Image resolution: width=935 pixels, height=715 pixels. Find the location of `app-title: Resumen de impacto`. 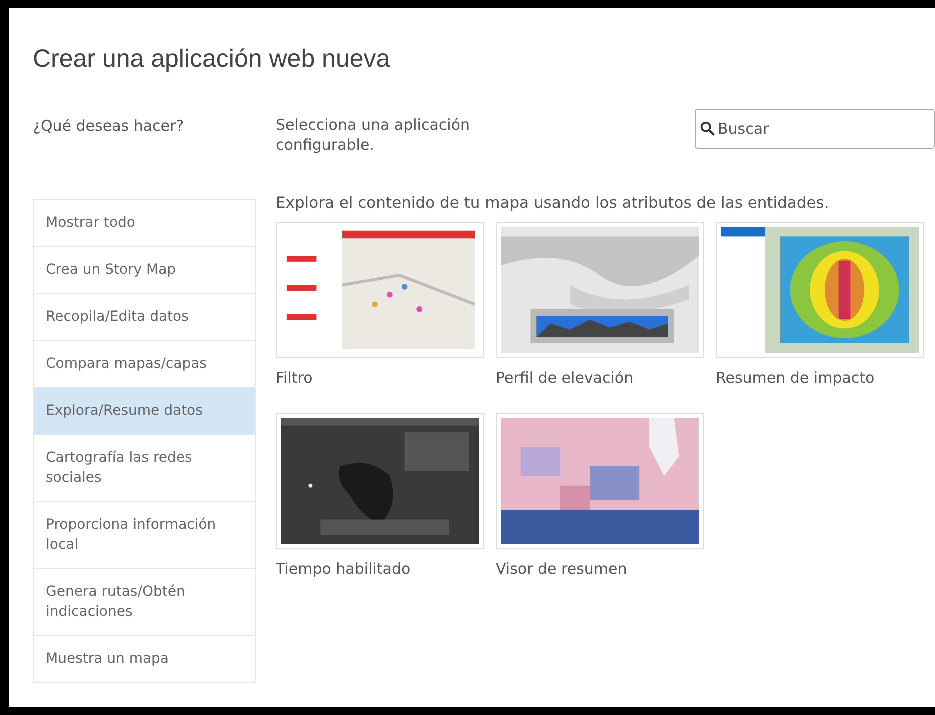

app-title: Resumen de impacto is located at coordinates (820, 378).